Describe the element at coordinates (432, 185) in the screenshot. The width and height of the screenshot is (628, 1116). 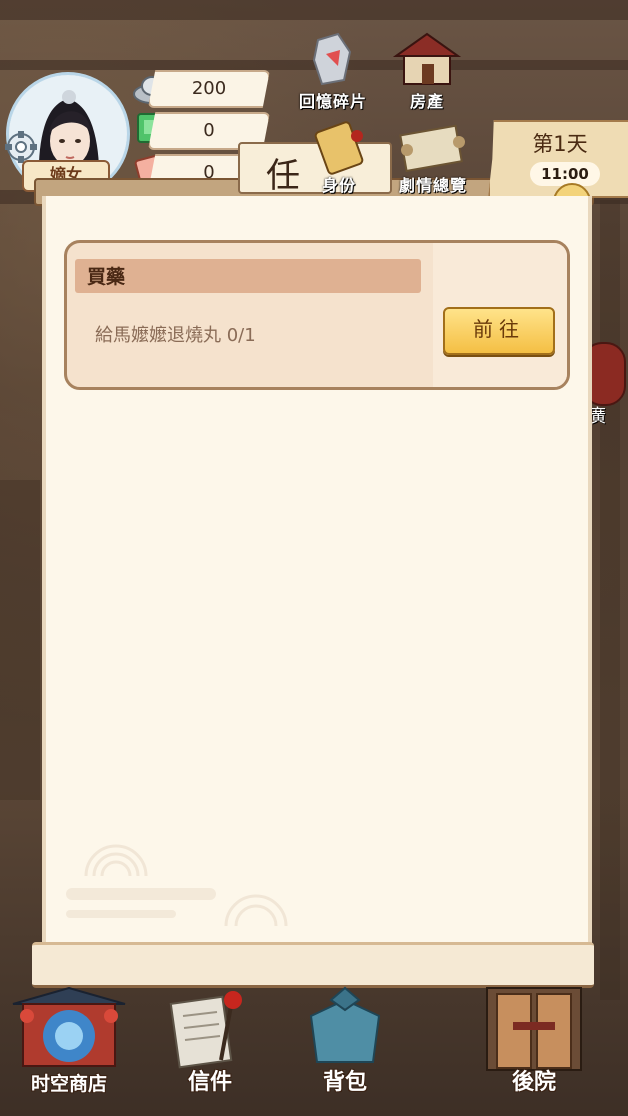
I see `story-overview-label: 劇情總覽` at that location.